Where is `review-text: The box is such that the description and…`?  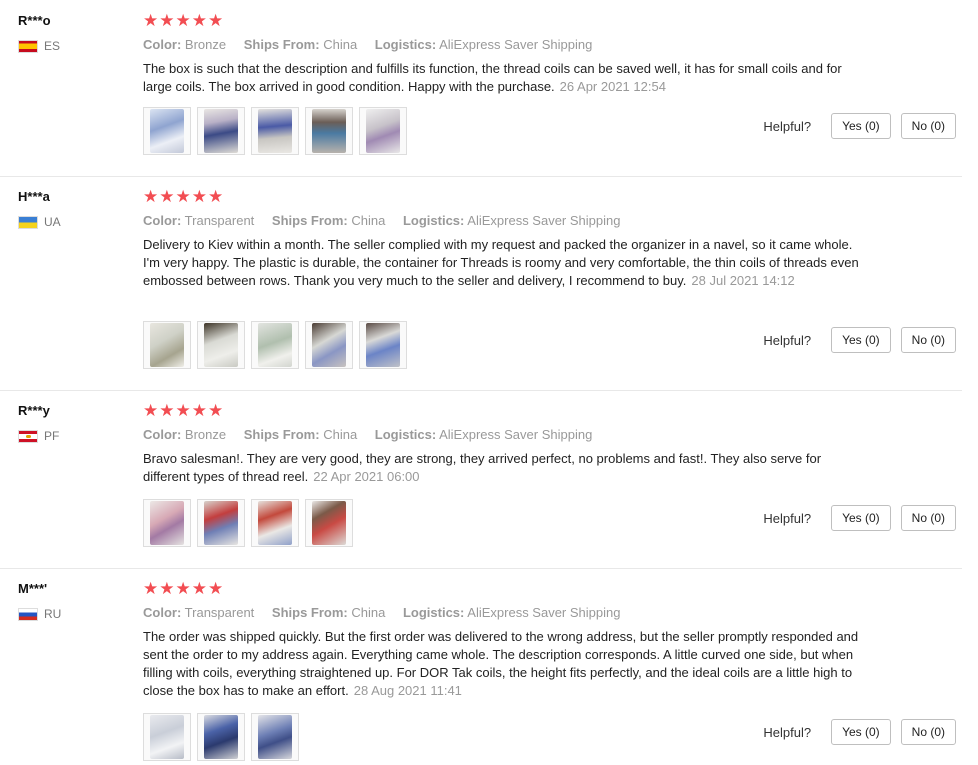 review-text: The box is such that the description and… is located at coordinates (492, 77).